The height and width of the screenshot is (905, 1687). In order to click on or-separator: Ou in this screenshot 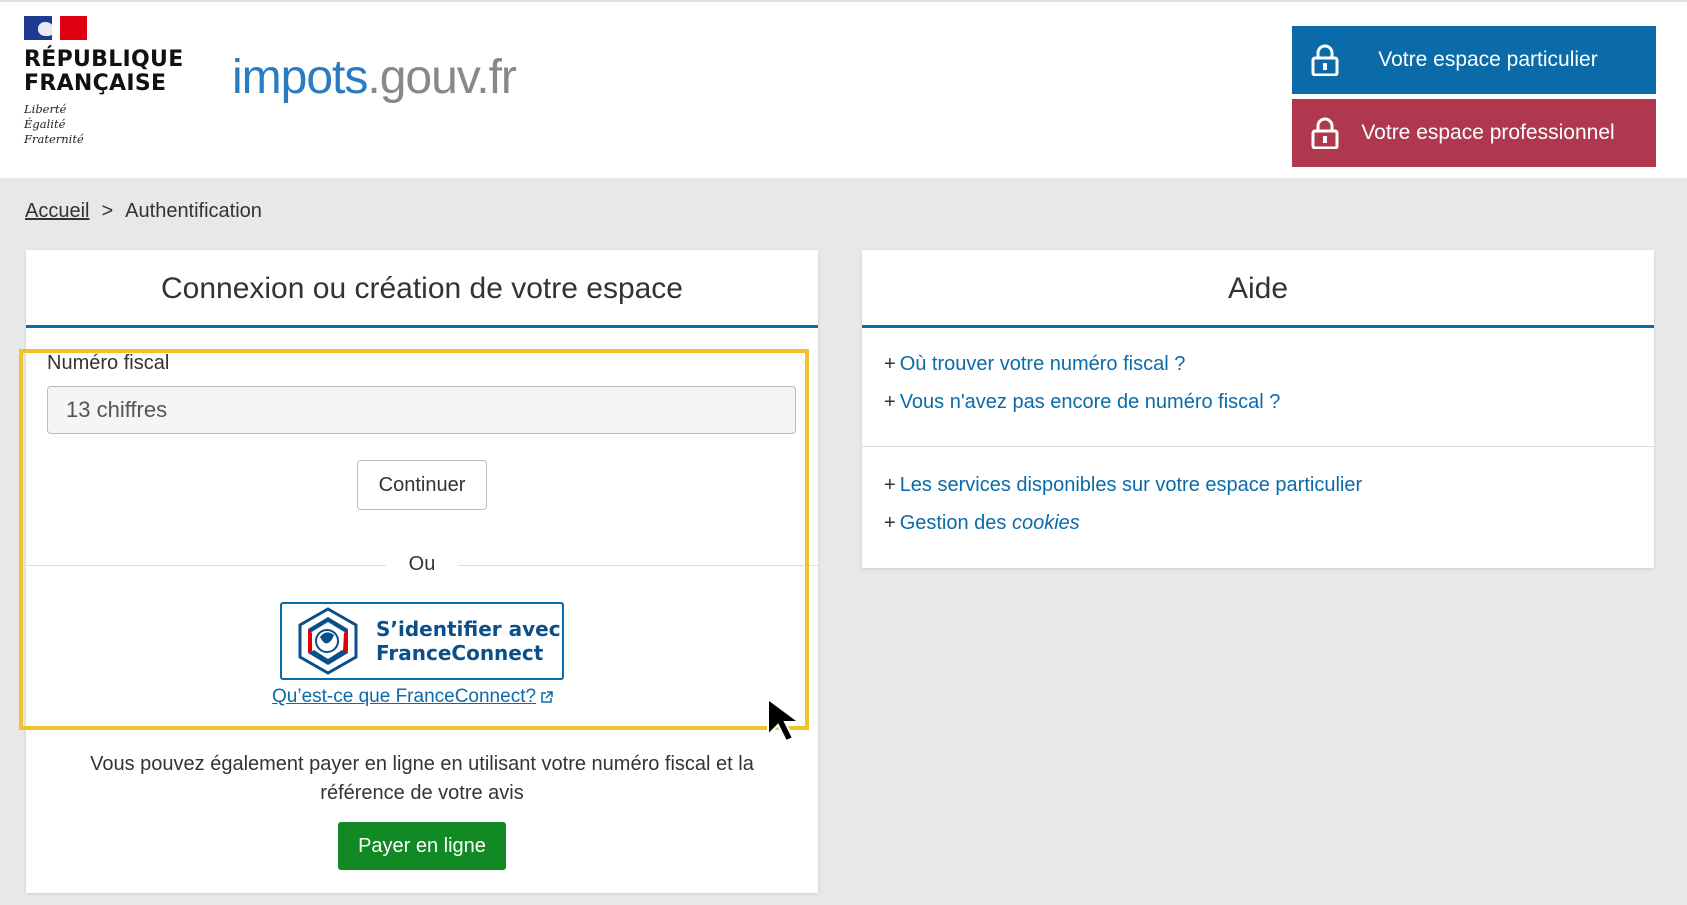, I will do `click(422, 564)`.